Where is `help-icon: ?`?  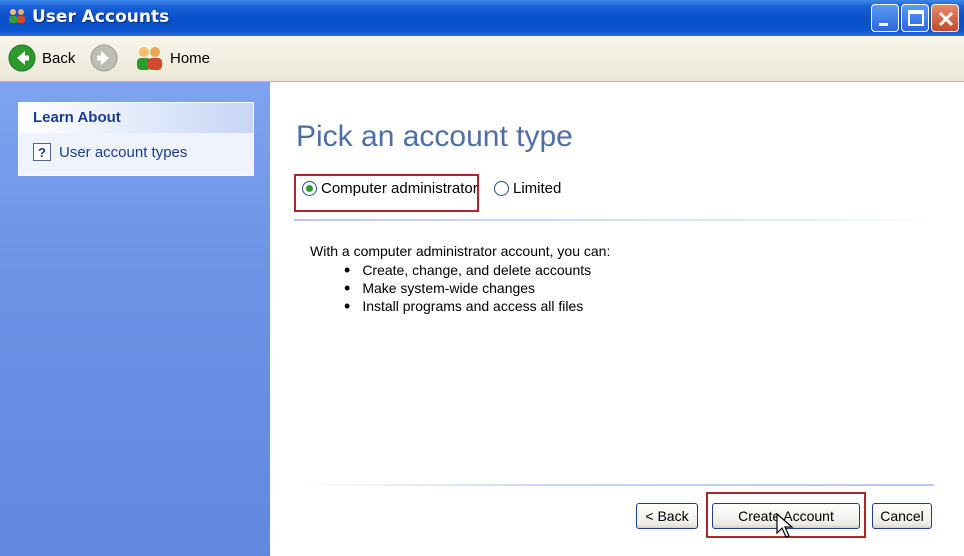
help-icon: ? is located at coordinates (42, 152).